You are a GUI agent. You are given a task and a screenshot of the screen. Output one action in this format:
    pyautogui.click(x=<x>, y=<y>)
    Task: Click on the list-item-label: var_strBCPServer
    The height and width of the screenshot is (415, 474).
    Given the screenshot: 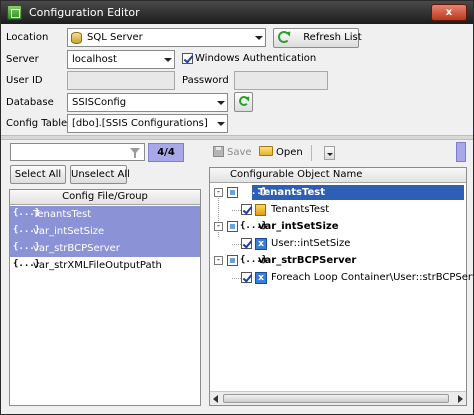 What is the action you would take?
    pyautogui.click(x=76, y=248)
    